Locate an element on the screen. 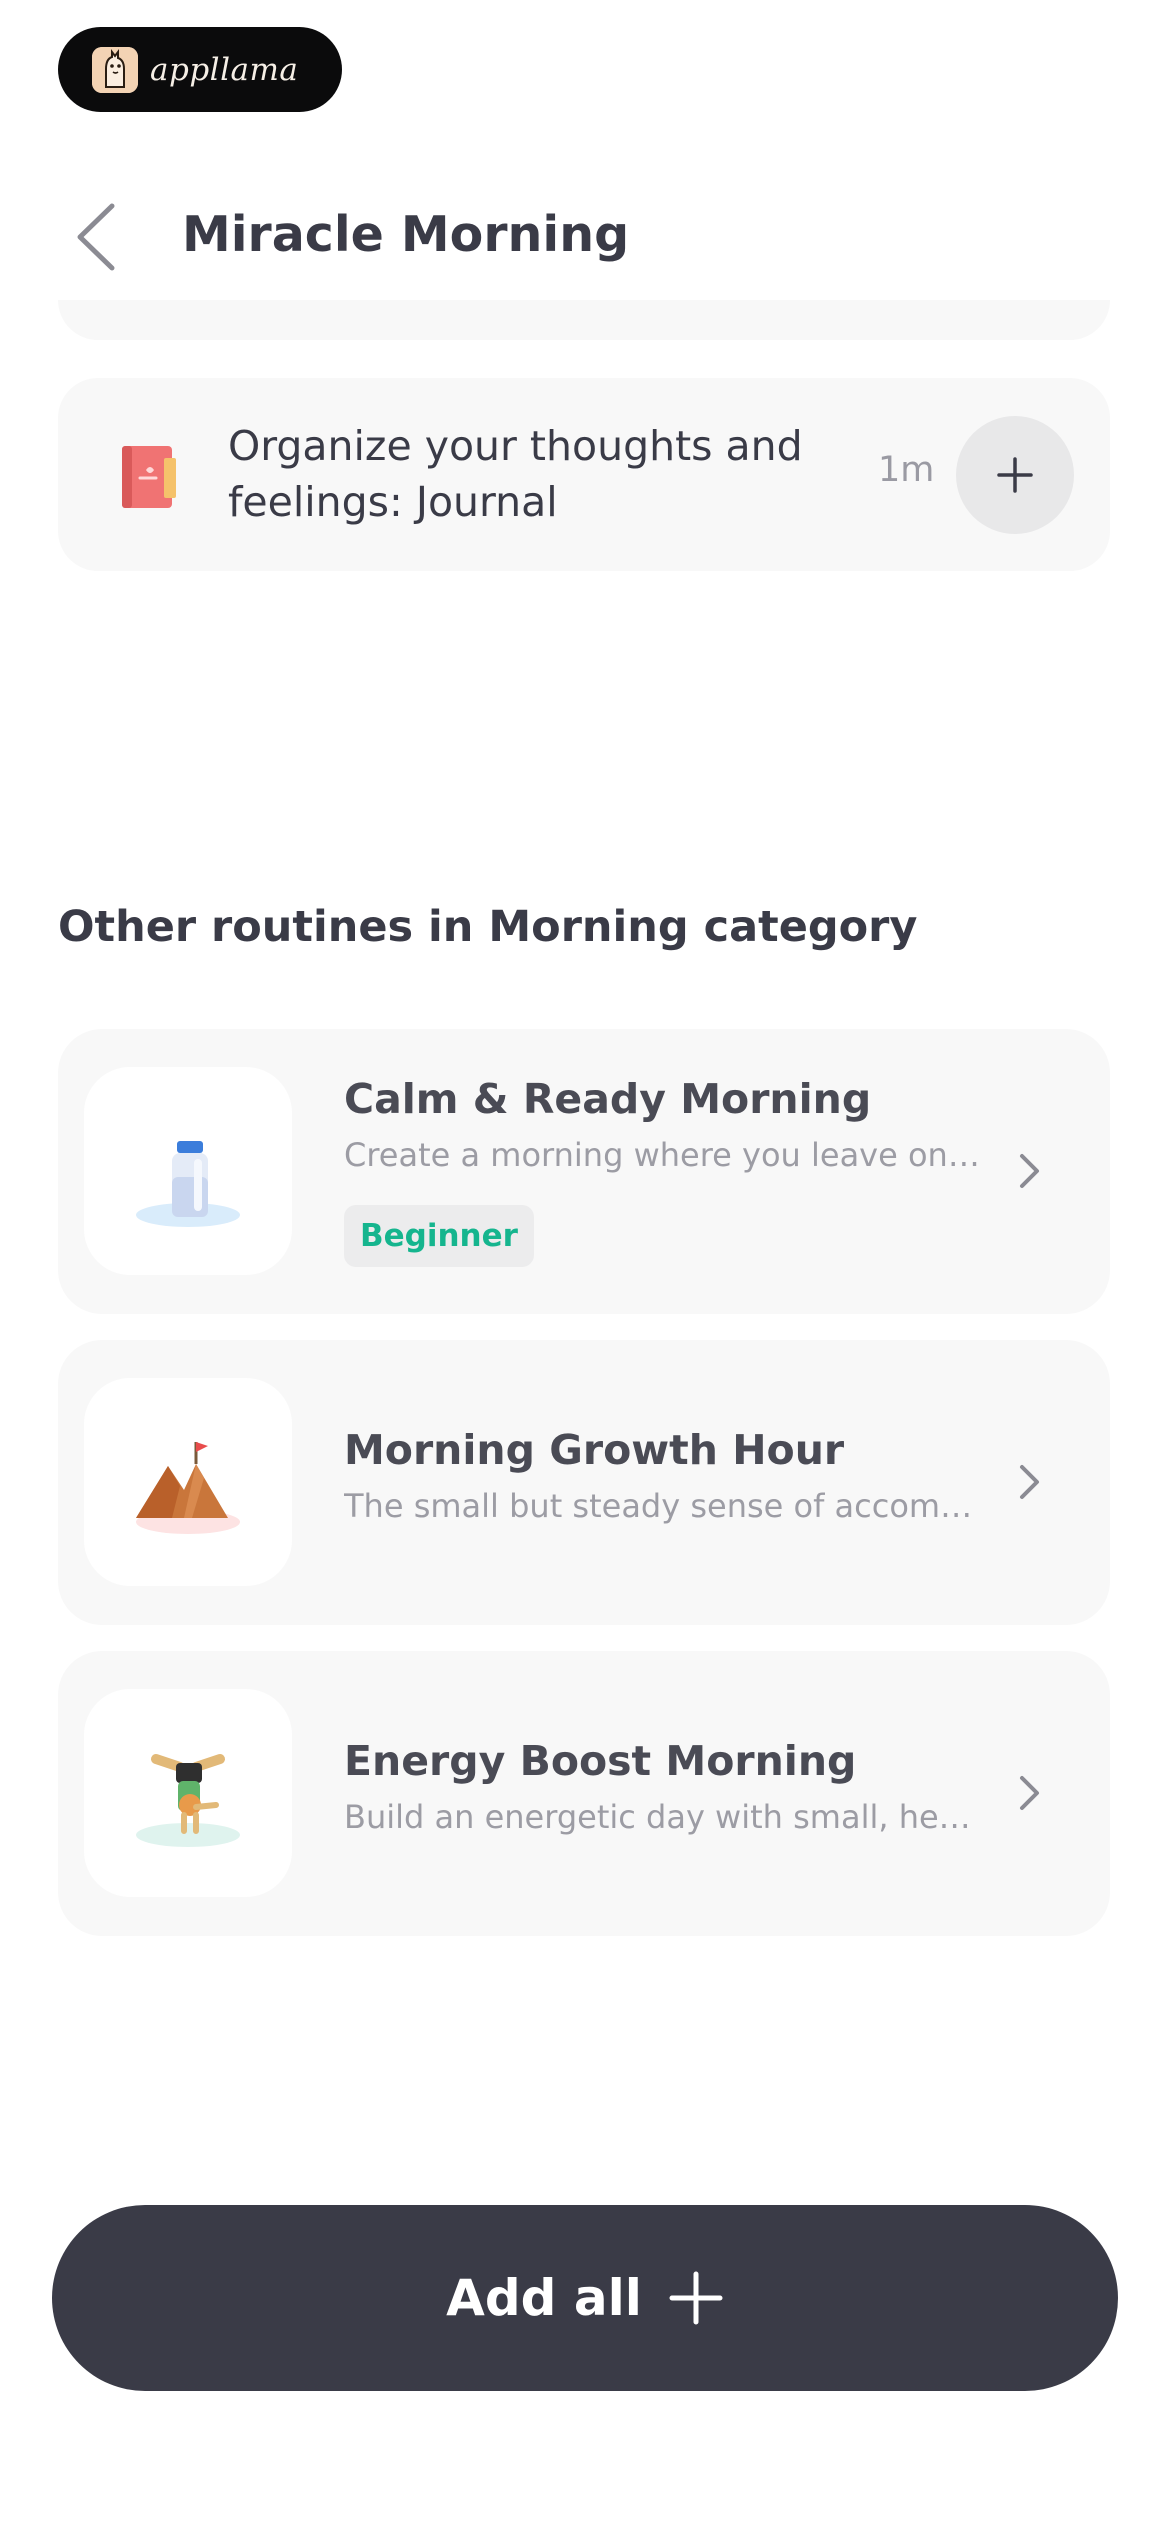 This screenshot has width=1170, height=2532. back-button is located at coordinates (97, 237).